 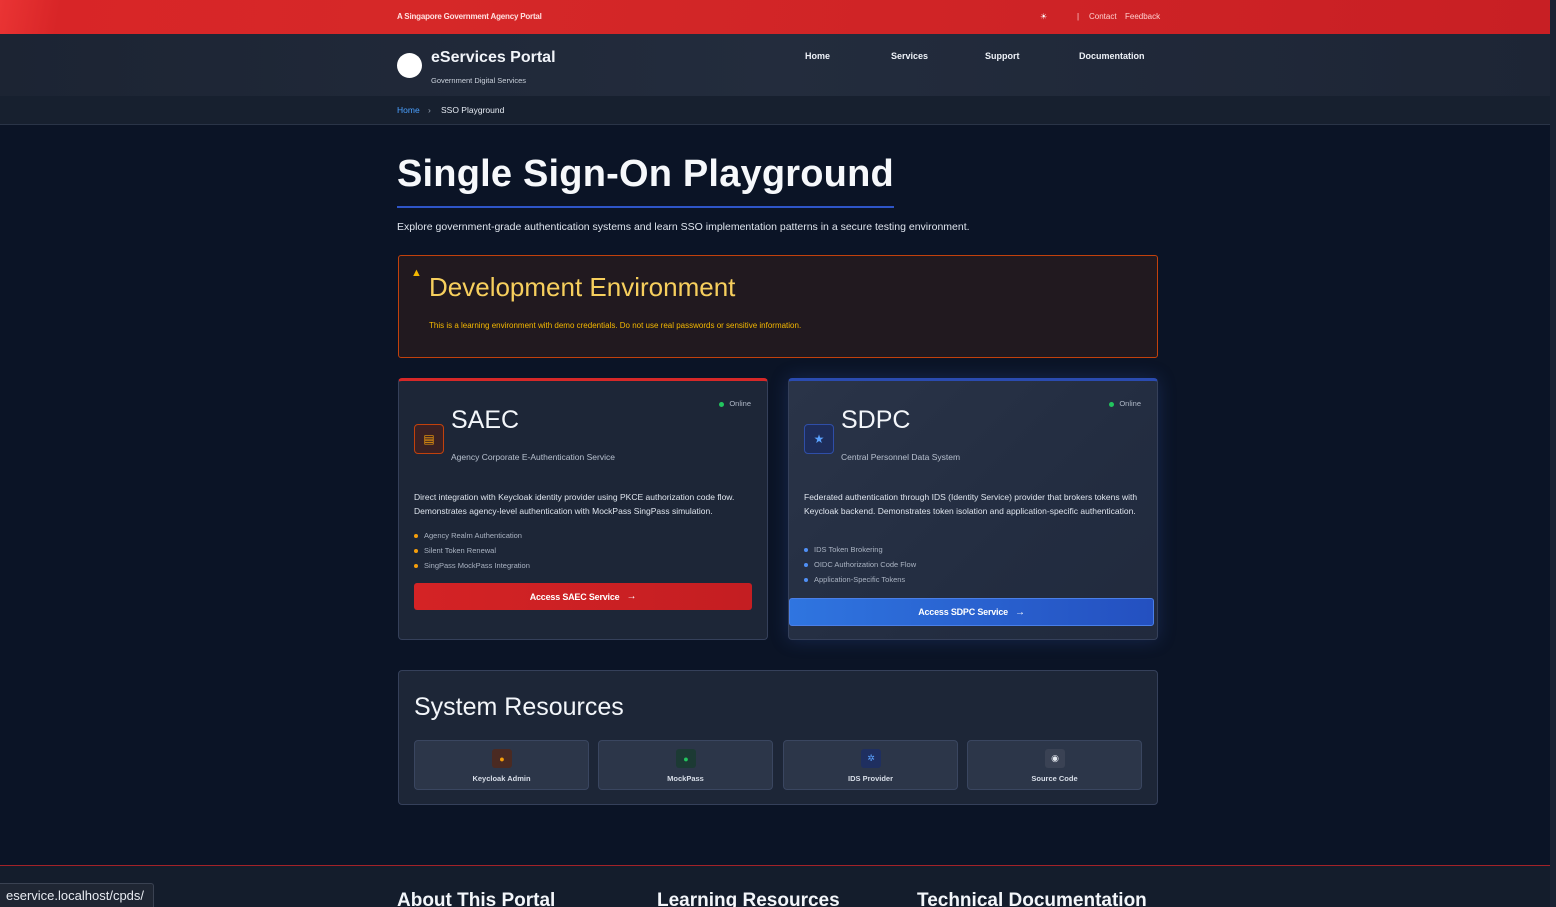 What do you see at coordinates (1103, 16) in the screenshot?
I see `contact-link: Contact` at bounding box center [1103, 16].